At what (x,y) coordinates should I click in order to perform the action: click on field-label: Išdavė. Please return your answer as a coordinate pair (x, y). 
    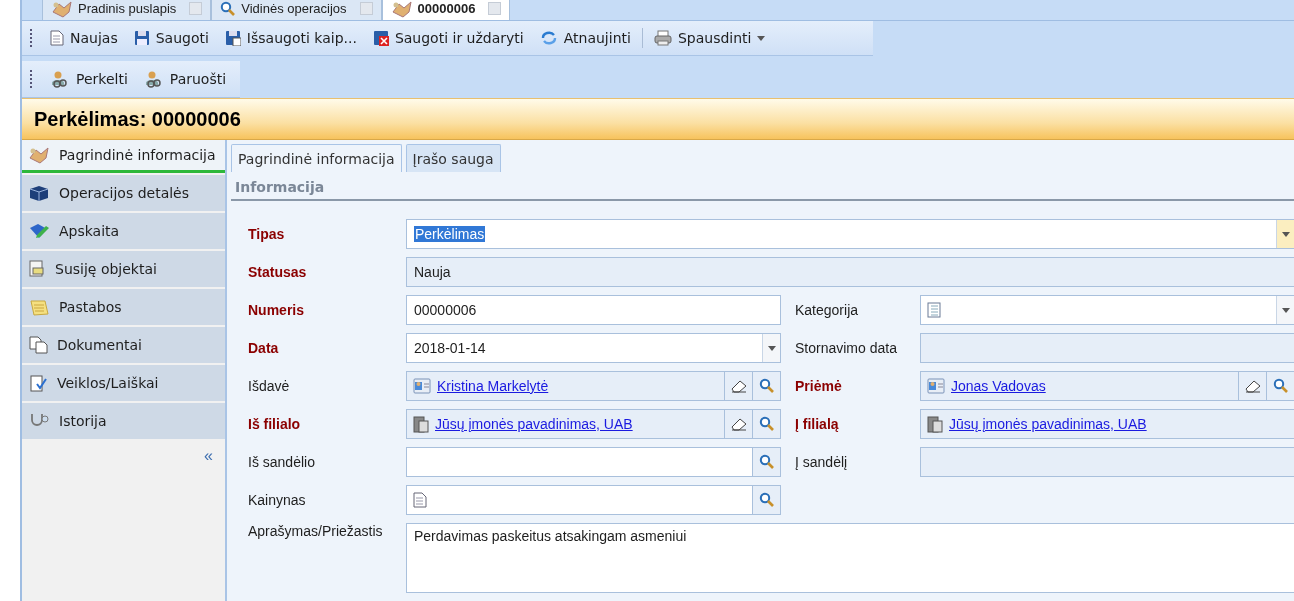
    Looking at the image, I should click on (269, 386).